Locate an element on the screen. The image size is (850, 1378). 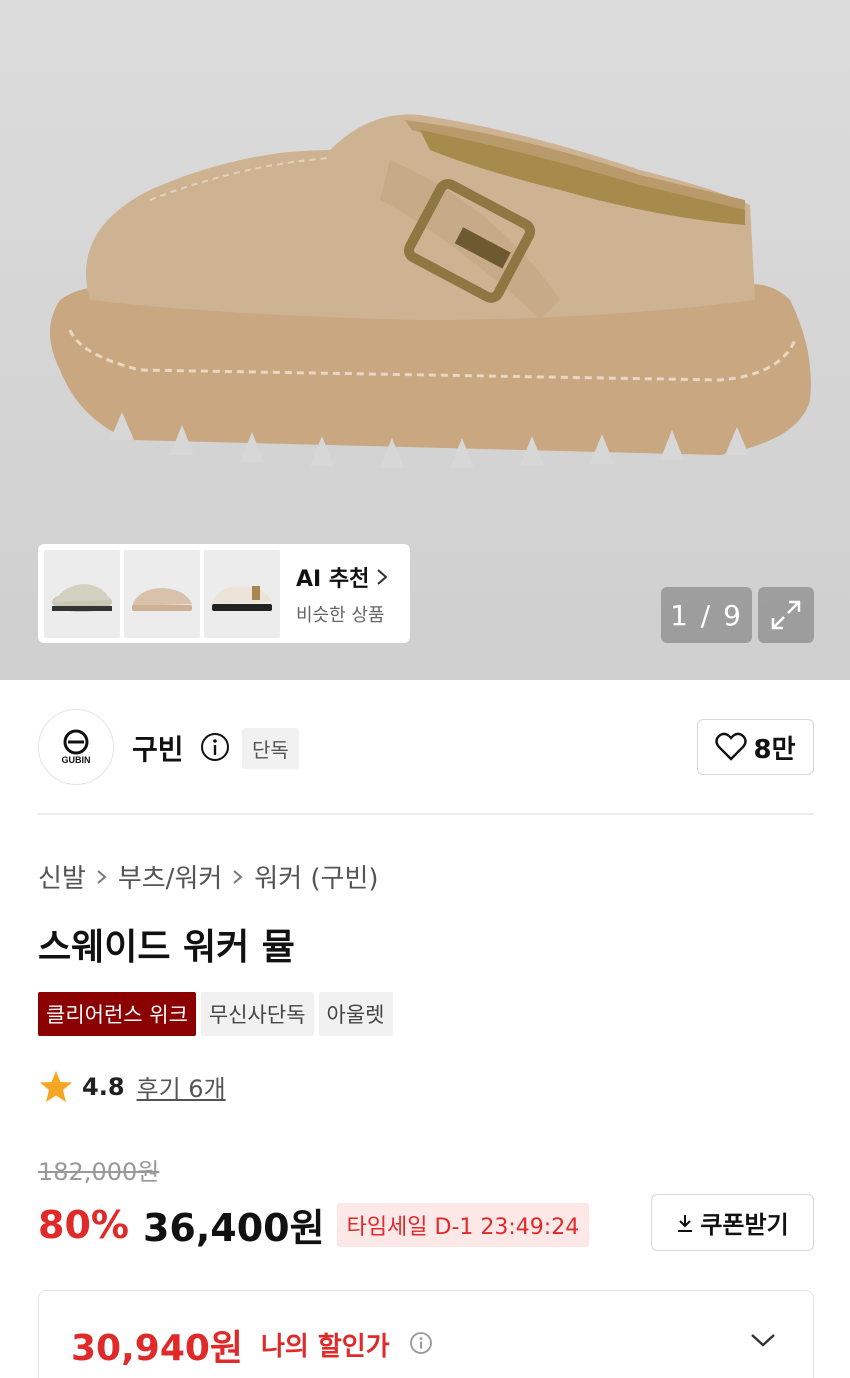
divider is located at coordinates (426, 814).